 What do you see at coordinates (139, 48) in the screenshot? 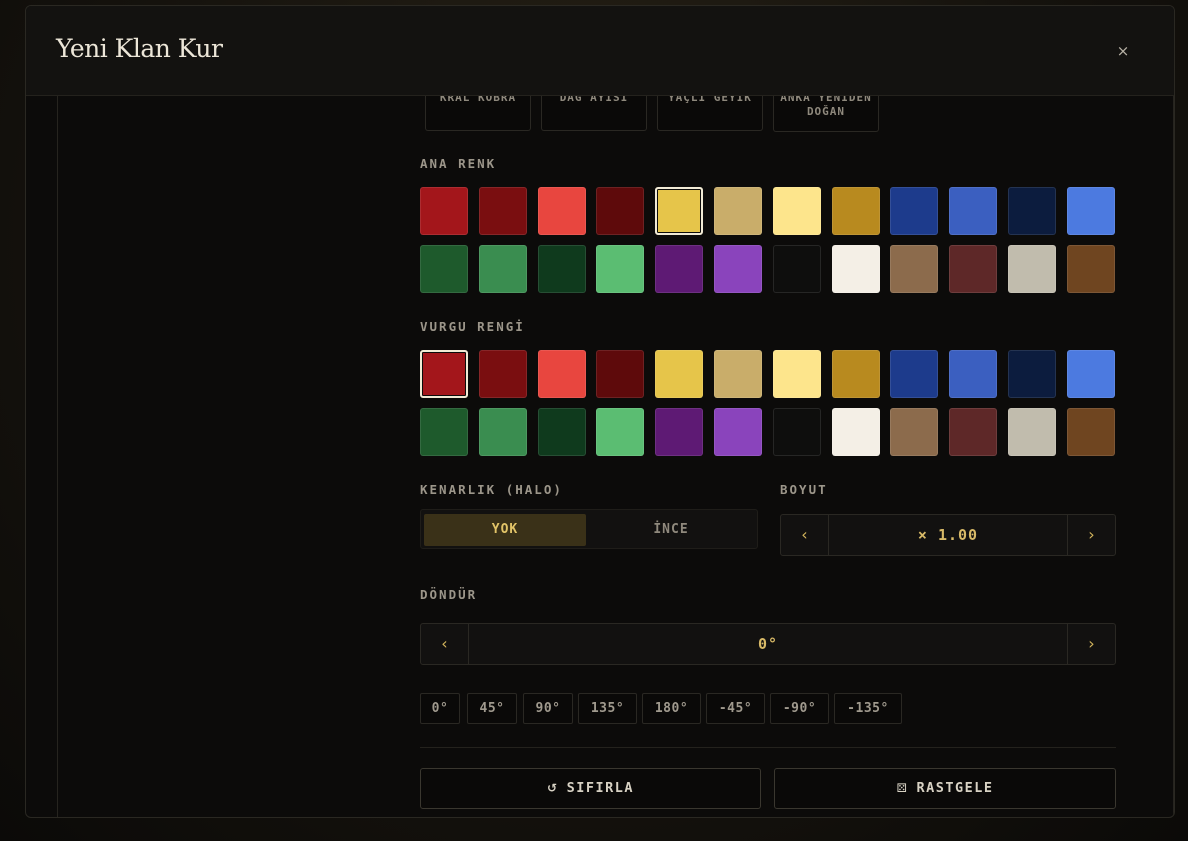
I see `modal-title: Yeni Klan Kur` at bounding box center [139, 48].